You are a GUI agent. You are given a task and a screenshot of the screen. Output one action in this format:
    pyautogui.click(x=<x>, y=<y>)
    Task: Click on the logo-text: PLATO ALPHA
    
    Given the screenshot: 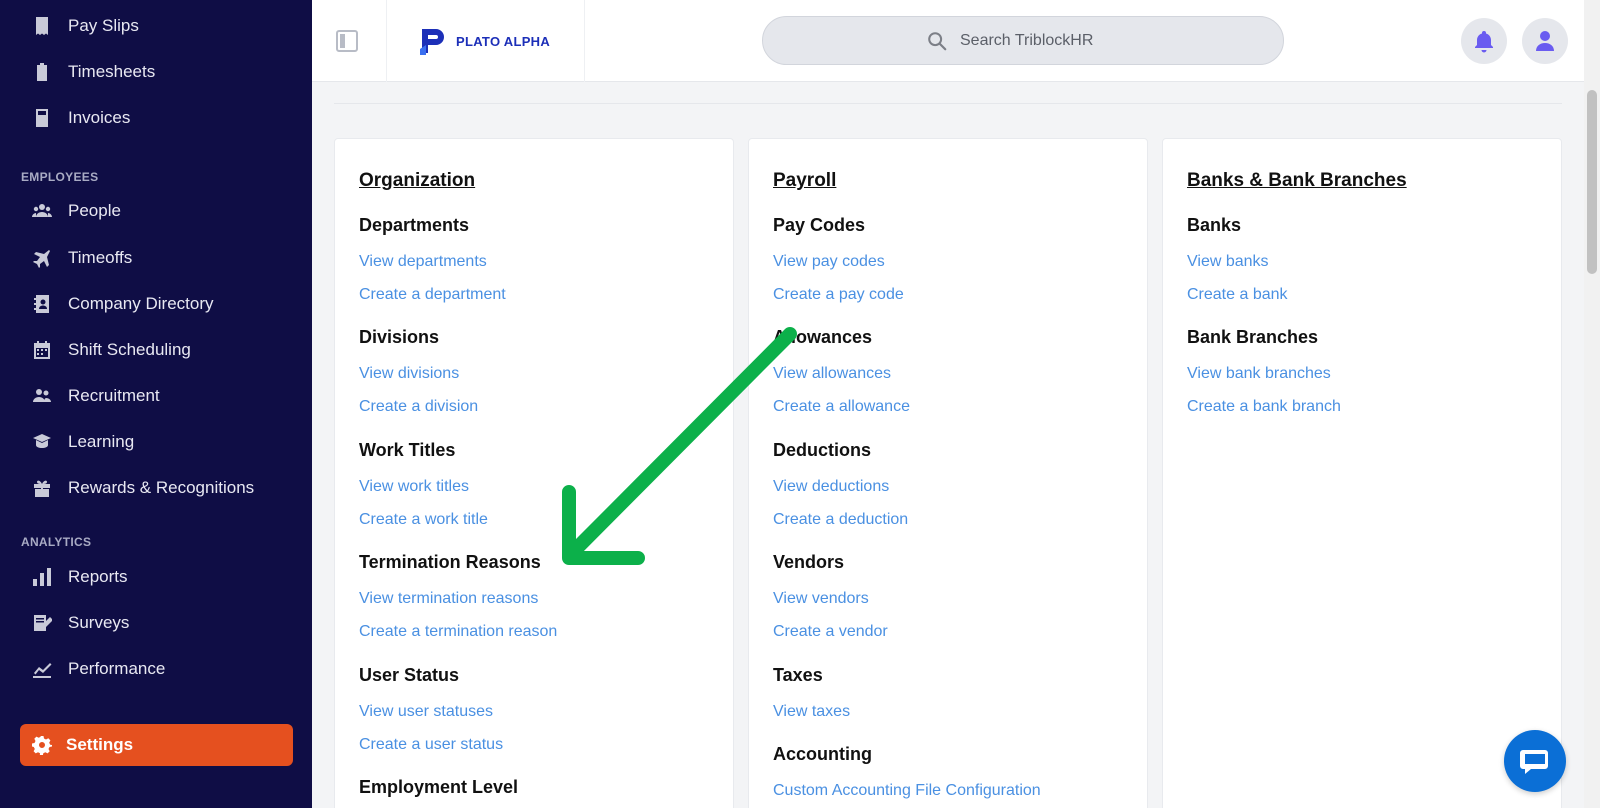 What is the action you would take?
    pyautogui.click(x=503, y=41)
    